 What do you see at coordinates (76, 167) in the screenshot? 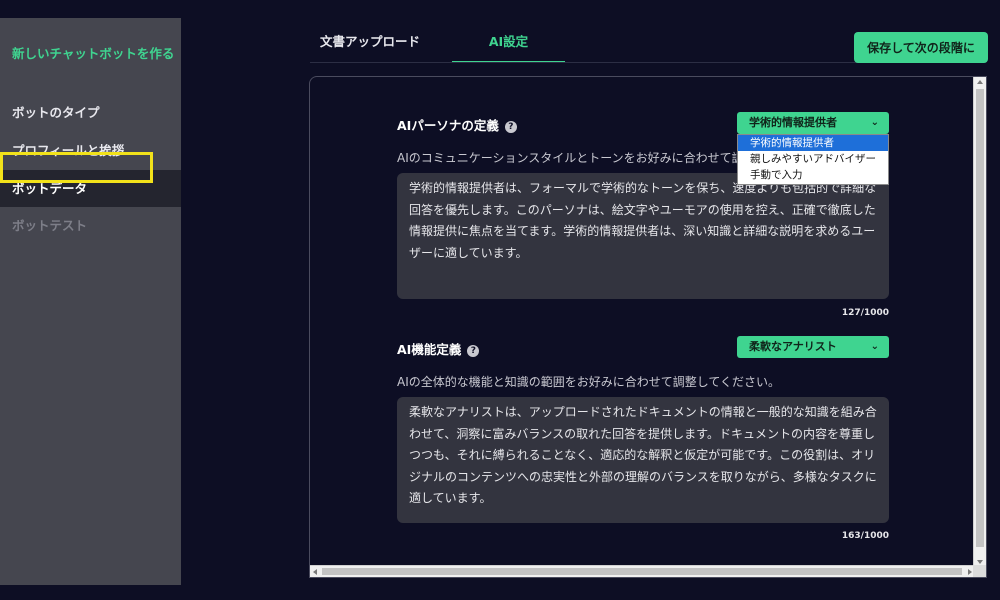
I see `highlight-box` at bounding box center [76, 167].